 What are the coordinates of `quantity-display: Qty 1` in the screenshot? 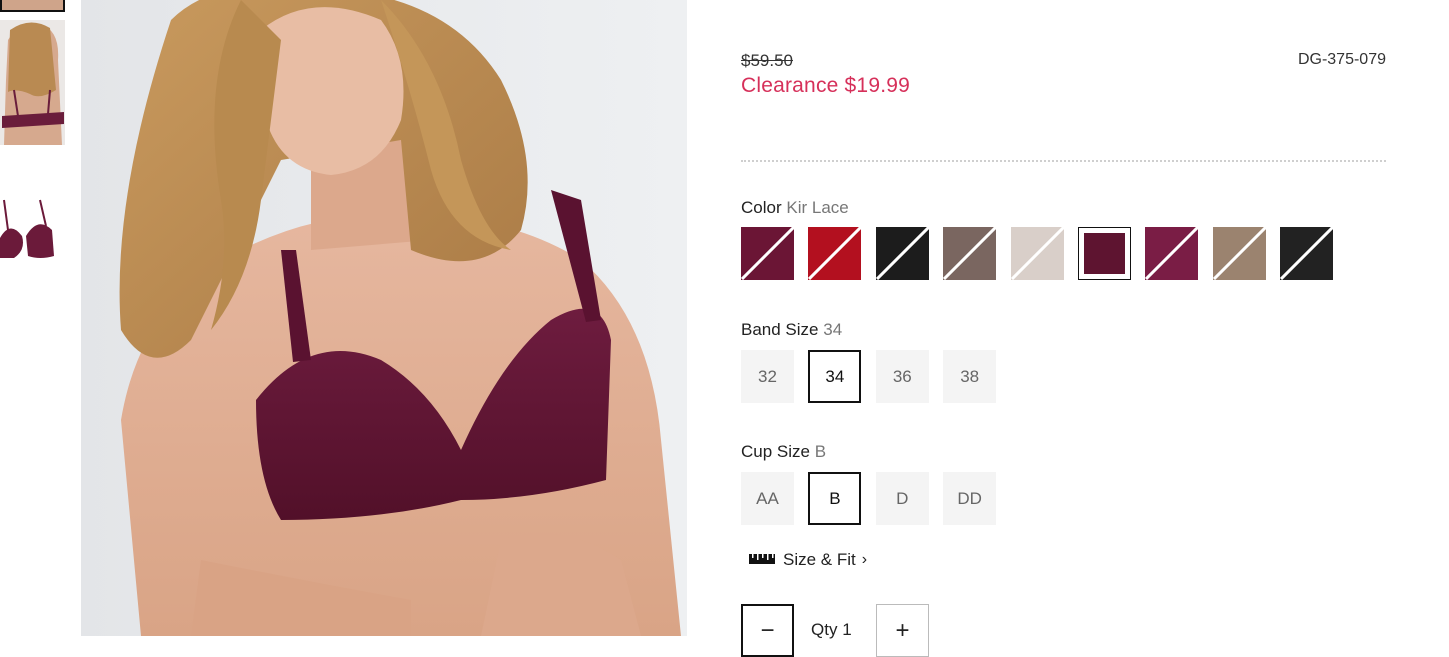 It's located at (831, 630).